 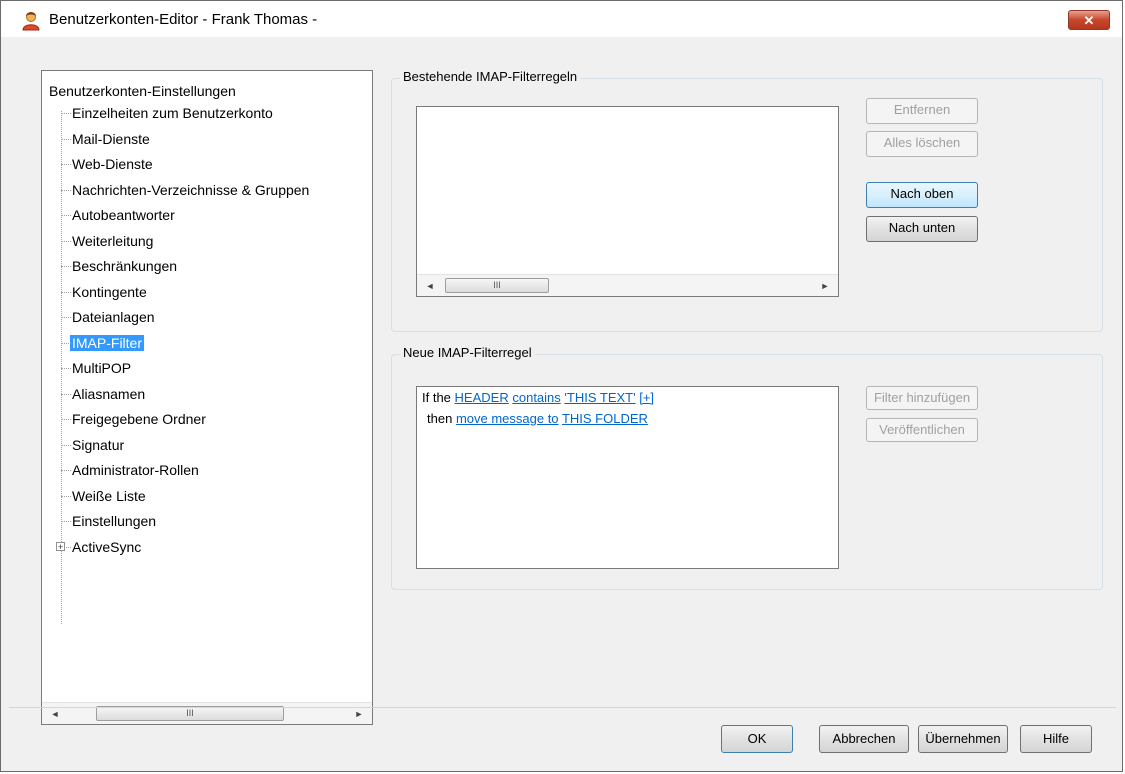 I want to click on tree-item-label: Web-Dienste, so click(x=112, y=164).